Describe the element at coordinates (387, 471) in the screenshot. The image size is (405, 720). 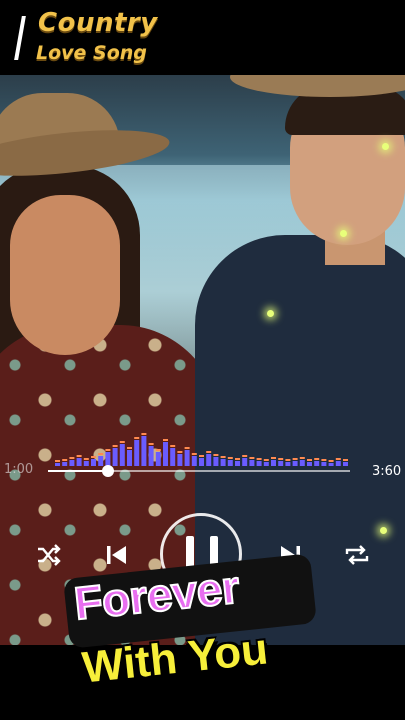
I see `duration-time: 3:60` at that location.